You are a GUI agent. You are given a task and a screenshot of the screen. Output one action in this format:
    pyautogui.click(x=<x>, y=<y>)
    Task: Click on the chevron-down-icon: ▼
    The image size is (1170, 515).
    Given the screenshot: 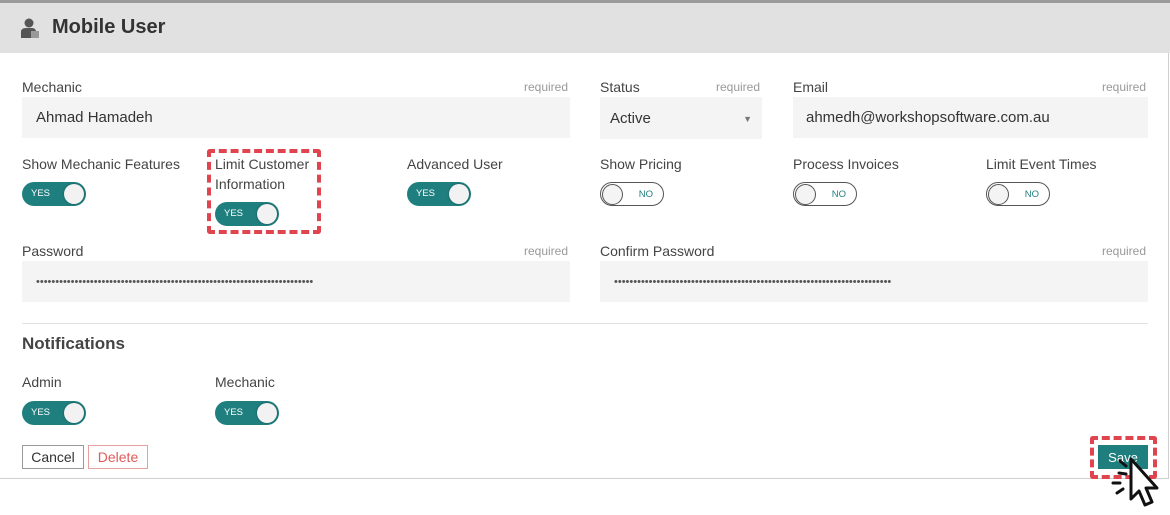 What is the action you would take?
    pyautogui.click(x=747, y=119)
    